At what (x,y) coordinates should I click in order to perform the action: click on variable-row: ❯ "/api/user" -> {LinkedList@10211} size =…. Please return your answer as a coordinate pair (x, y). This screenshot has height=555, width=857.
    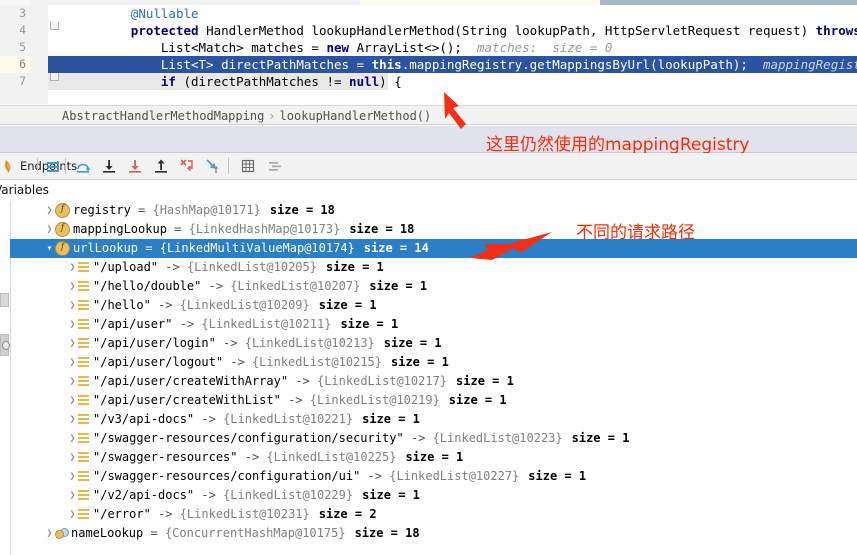
    Looking at the image, I should click on (433, 324).